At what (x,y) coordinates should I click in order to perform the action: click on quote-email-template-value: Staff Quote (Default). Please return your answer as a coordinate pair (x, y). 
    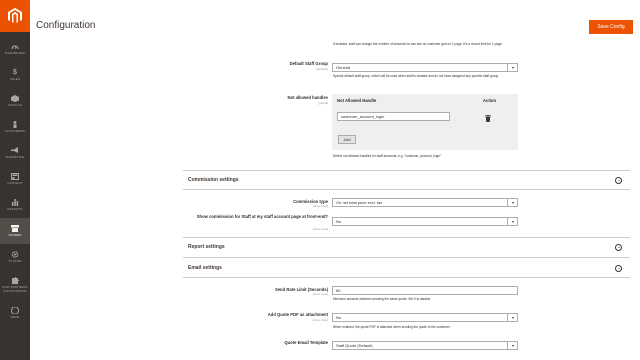
    Looking at the image, I should click on (354, 345).